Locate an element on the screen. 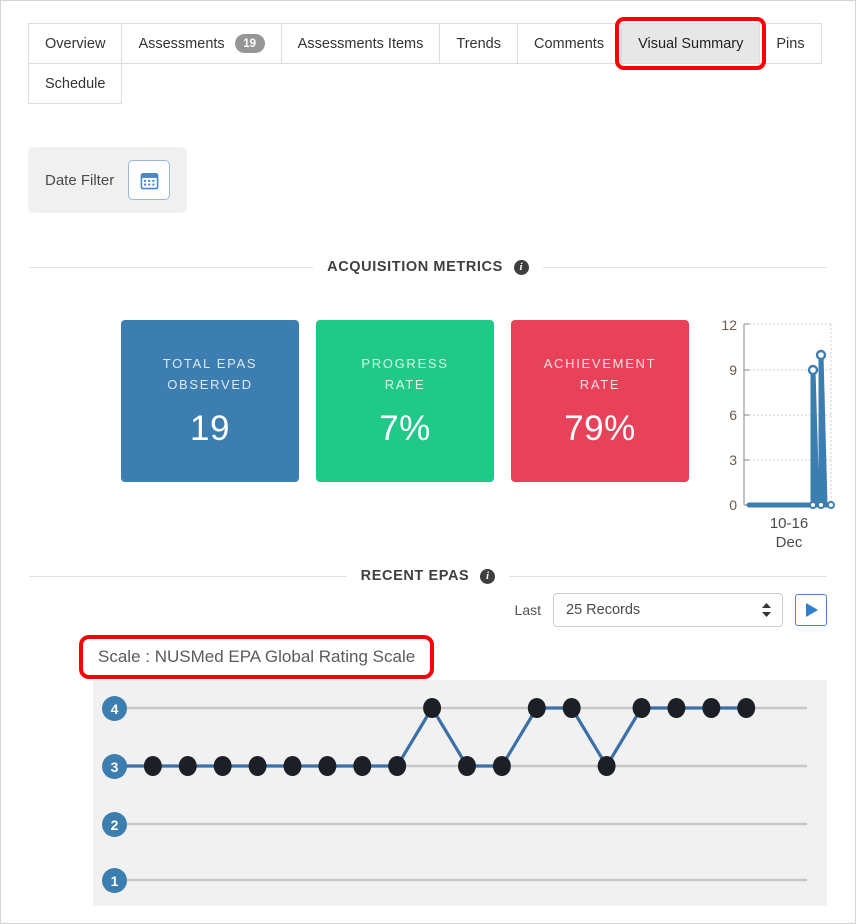  date-filter-label: Date Filter is located at coordinates (80, 180).